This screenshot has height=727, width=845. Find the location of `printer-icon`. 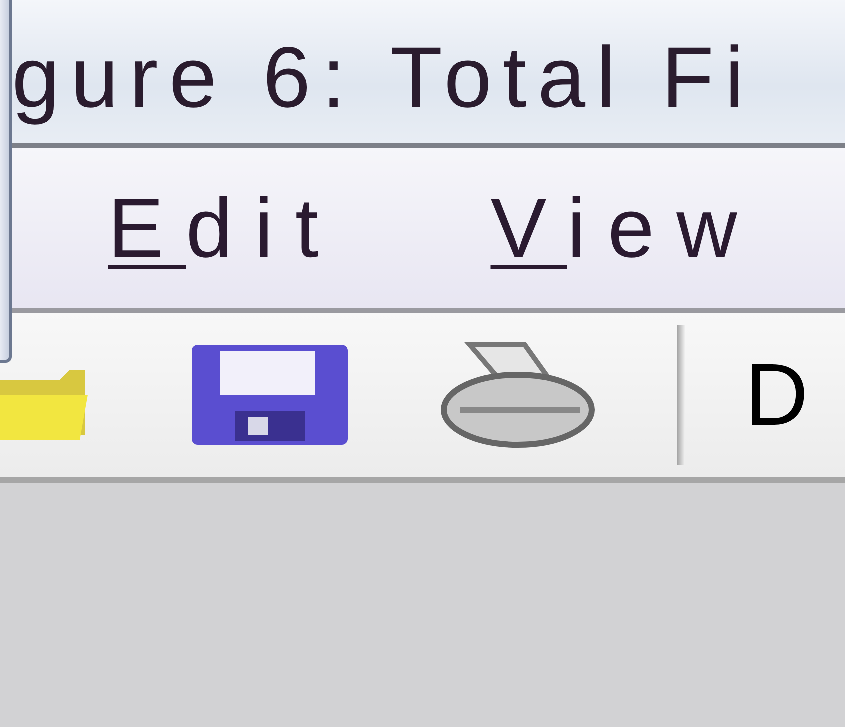

printer-icon is located at coordinates (517, 395).